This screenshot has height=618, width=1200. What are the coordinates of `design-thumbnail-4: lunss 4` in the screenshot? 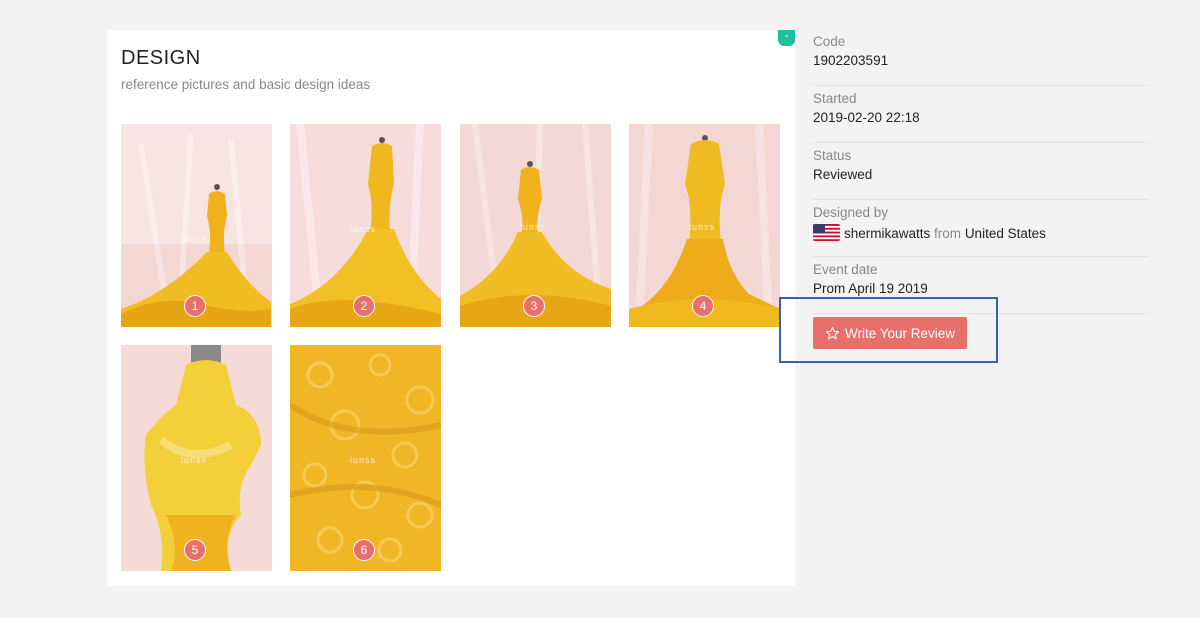 It's located at (704, 225).